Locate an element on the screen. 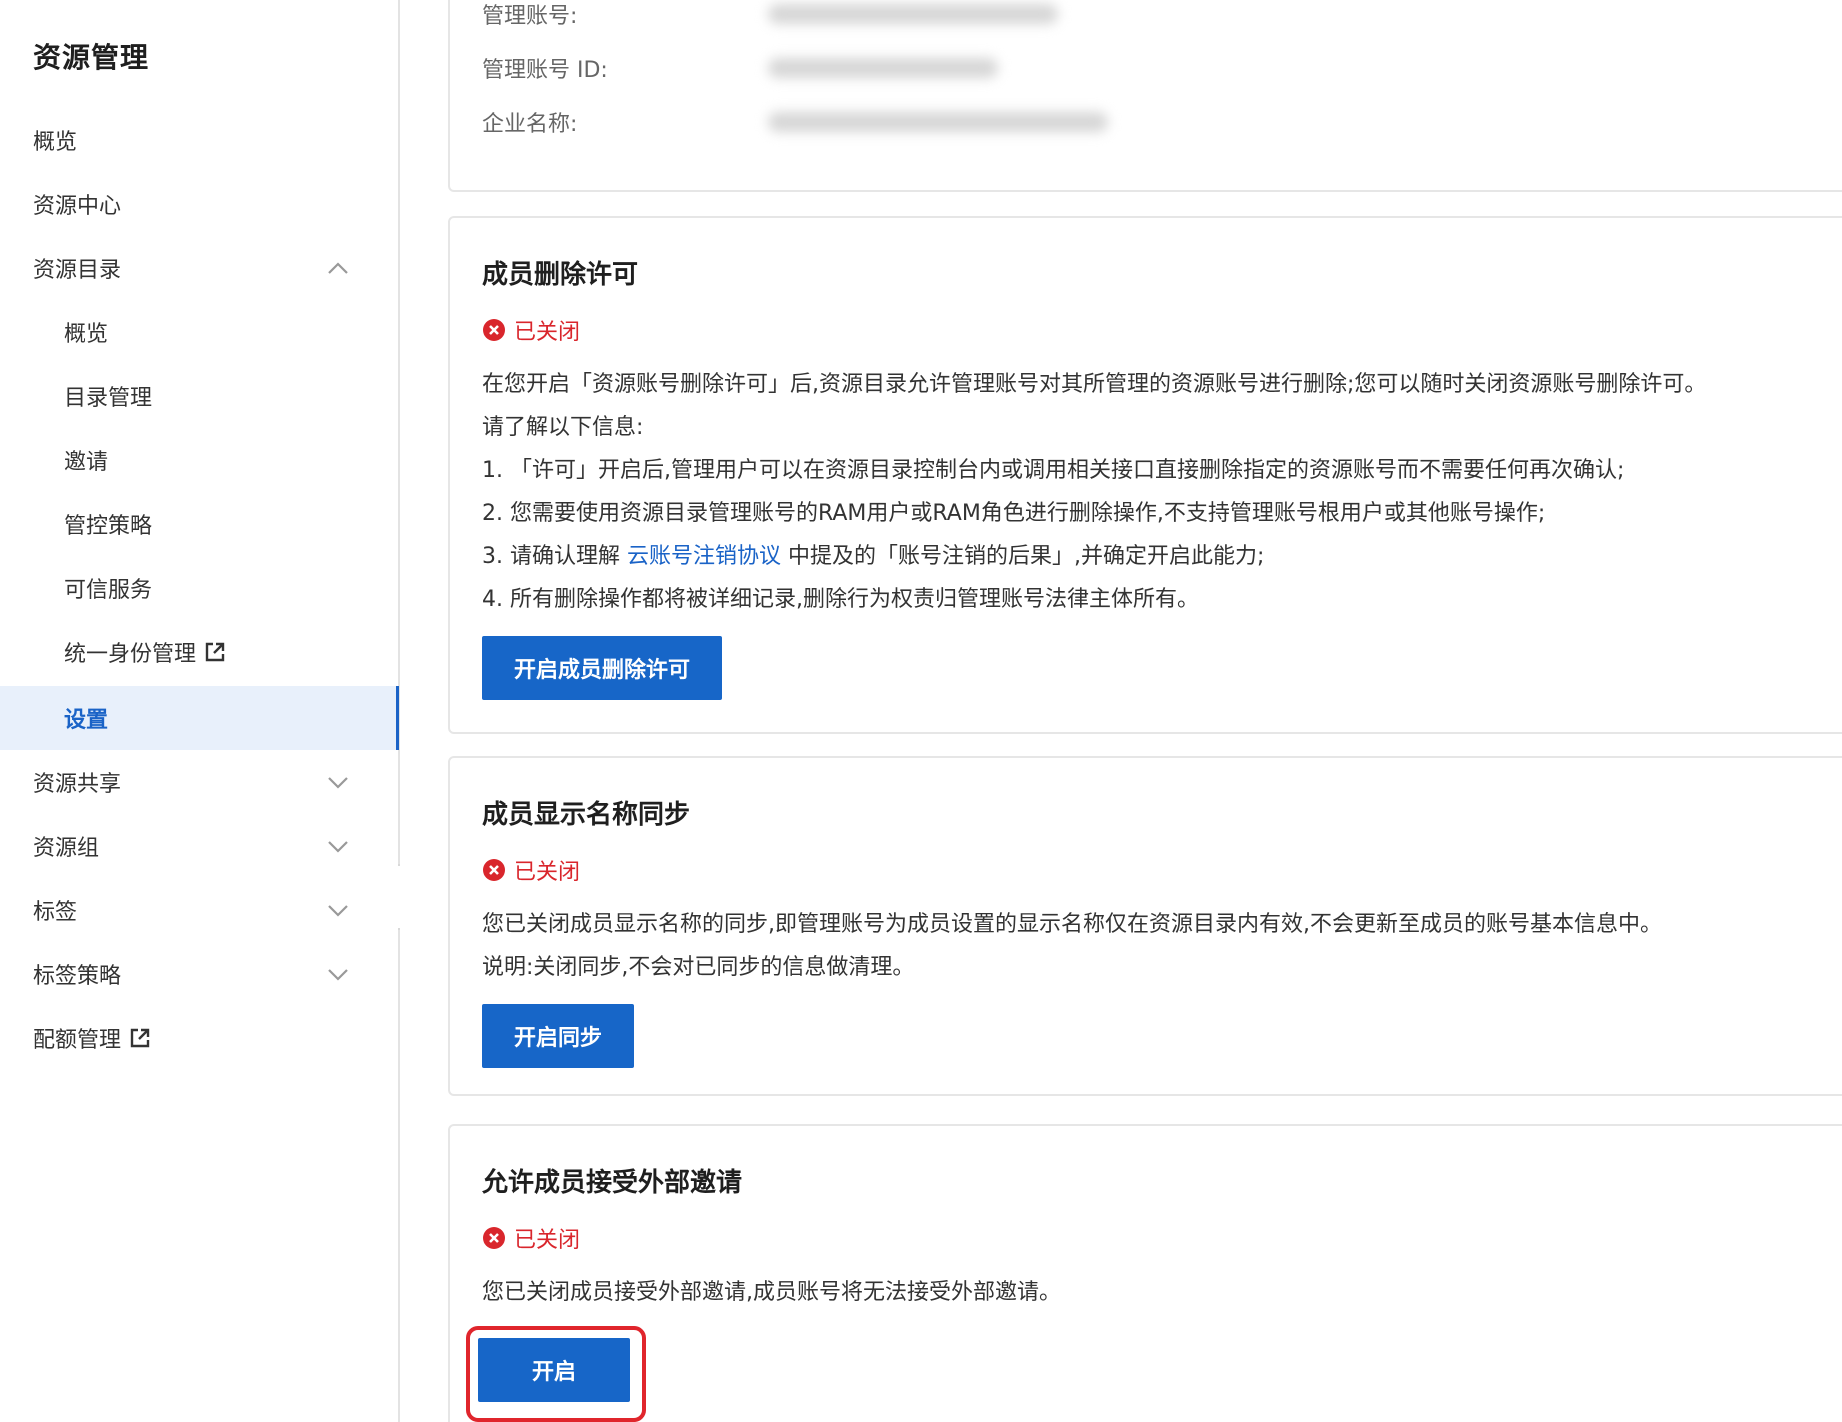 The height and width of the screenshot is (1422, 1842). description-text: 您已关闭成员接受外部邀请,成员账号将无法接受外部邀请。 is located at coordinates (771, 1292).